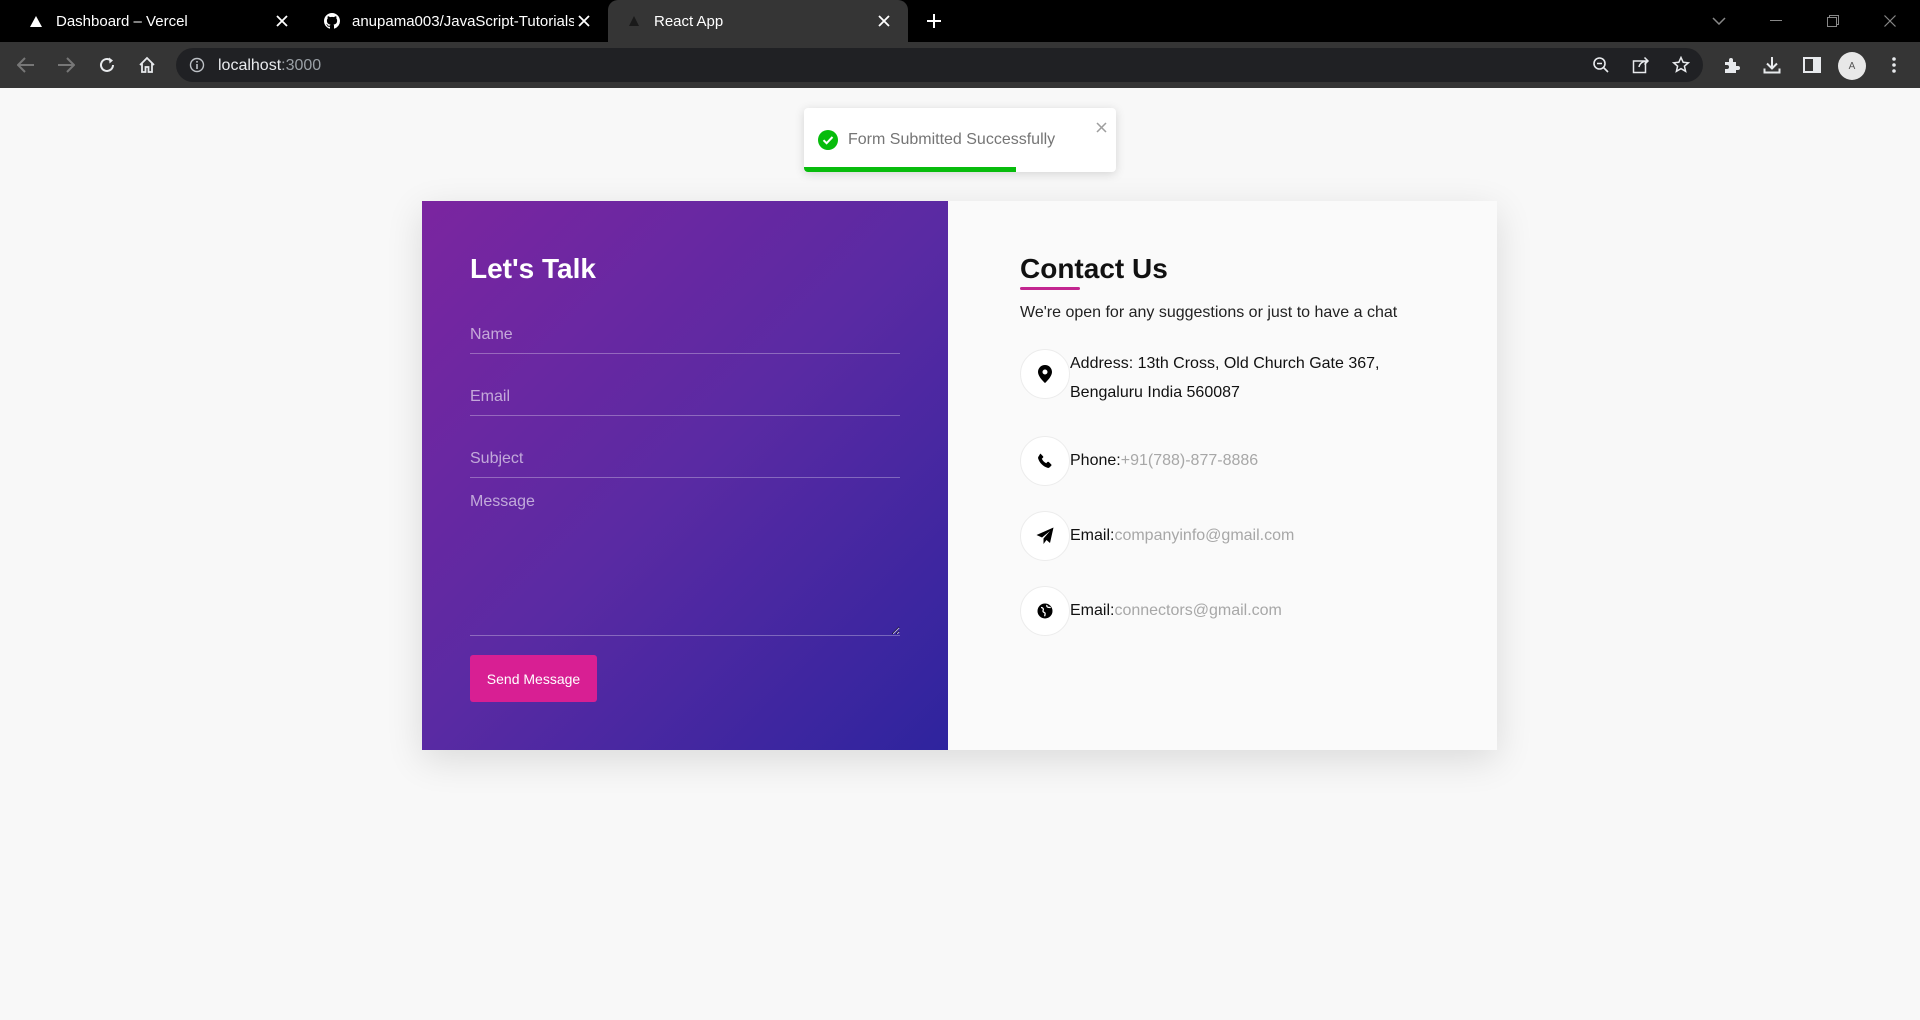  I want to click on browser-toolbar: localhost:3000 A, so click(960, 65).